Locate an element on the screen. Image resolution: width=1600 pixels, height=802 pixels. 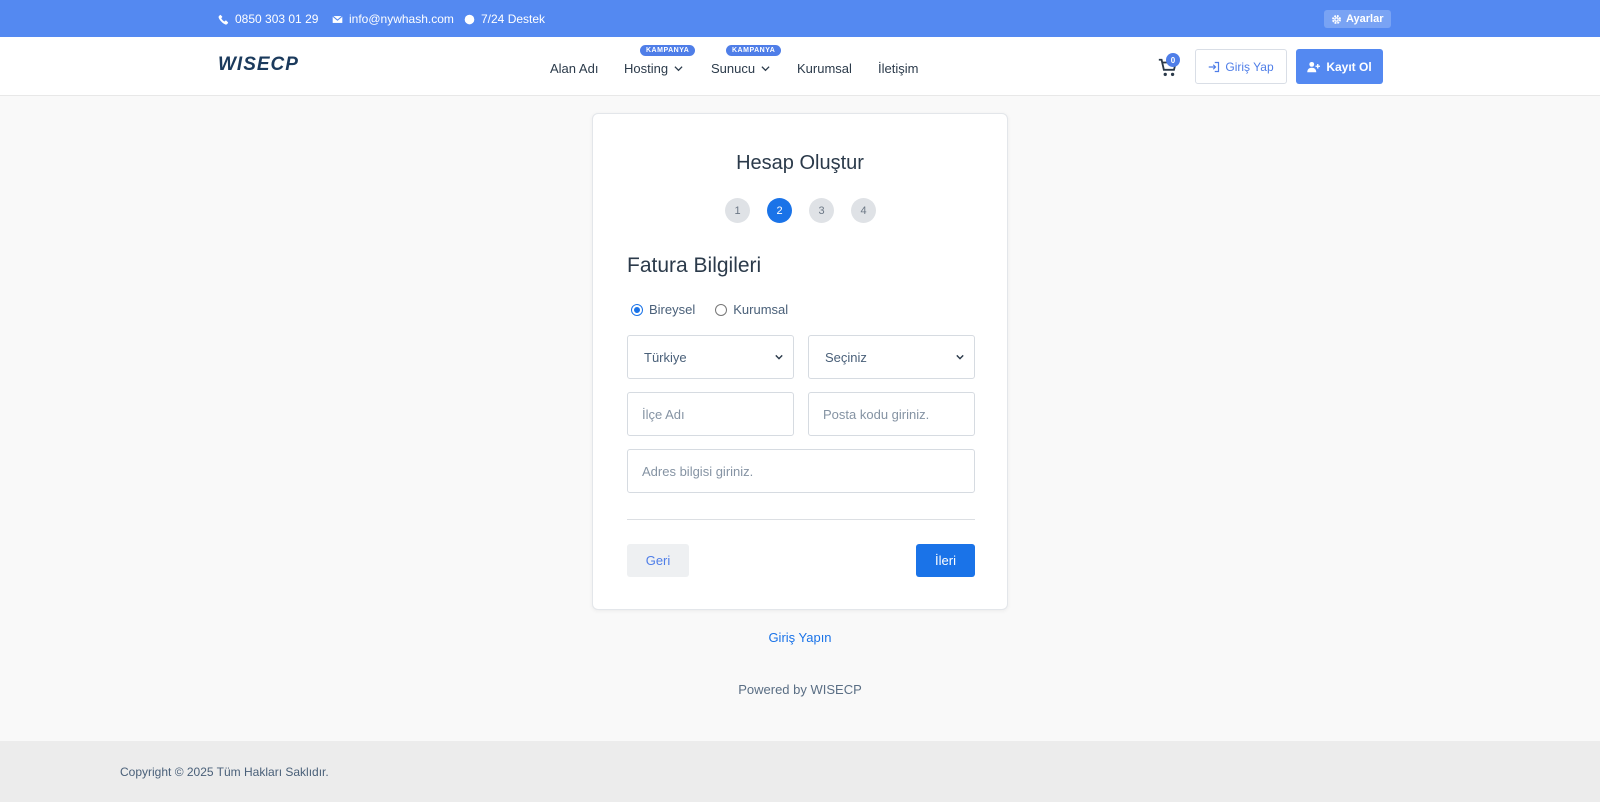
phone-icon is located at coordinates (223, 19).